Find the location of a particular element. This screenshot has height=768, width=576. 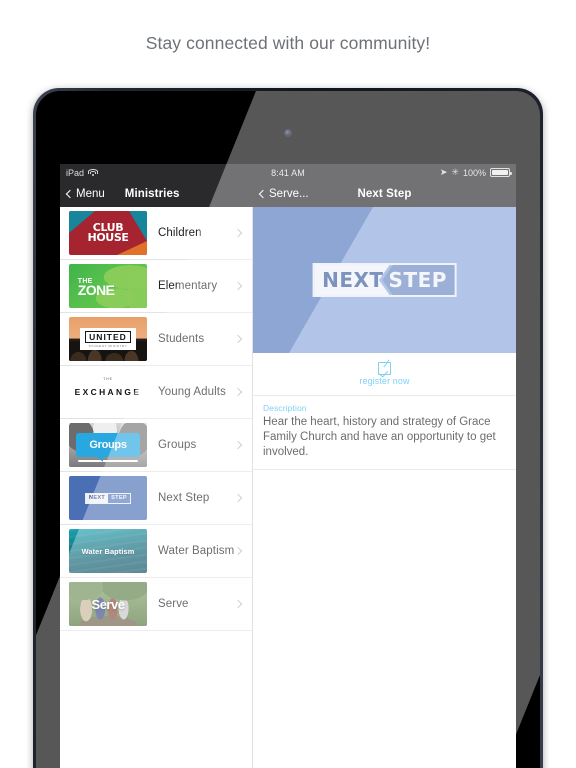

thumb-line-1: Water Baptism is located at coordinates (108, 551).